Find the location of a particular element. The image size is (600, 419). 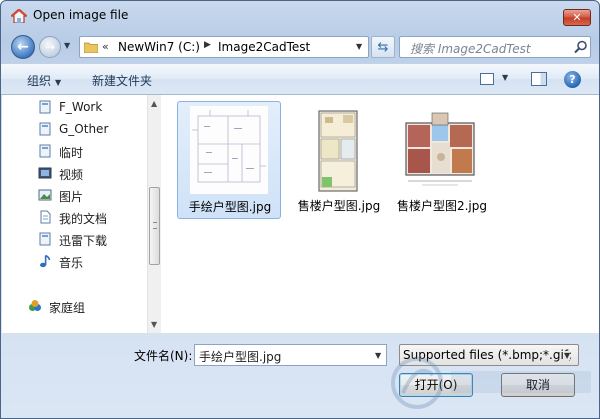

breadcrumb-folder: Image2CadTest is located at coordinates (264, 47).